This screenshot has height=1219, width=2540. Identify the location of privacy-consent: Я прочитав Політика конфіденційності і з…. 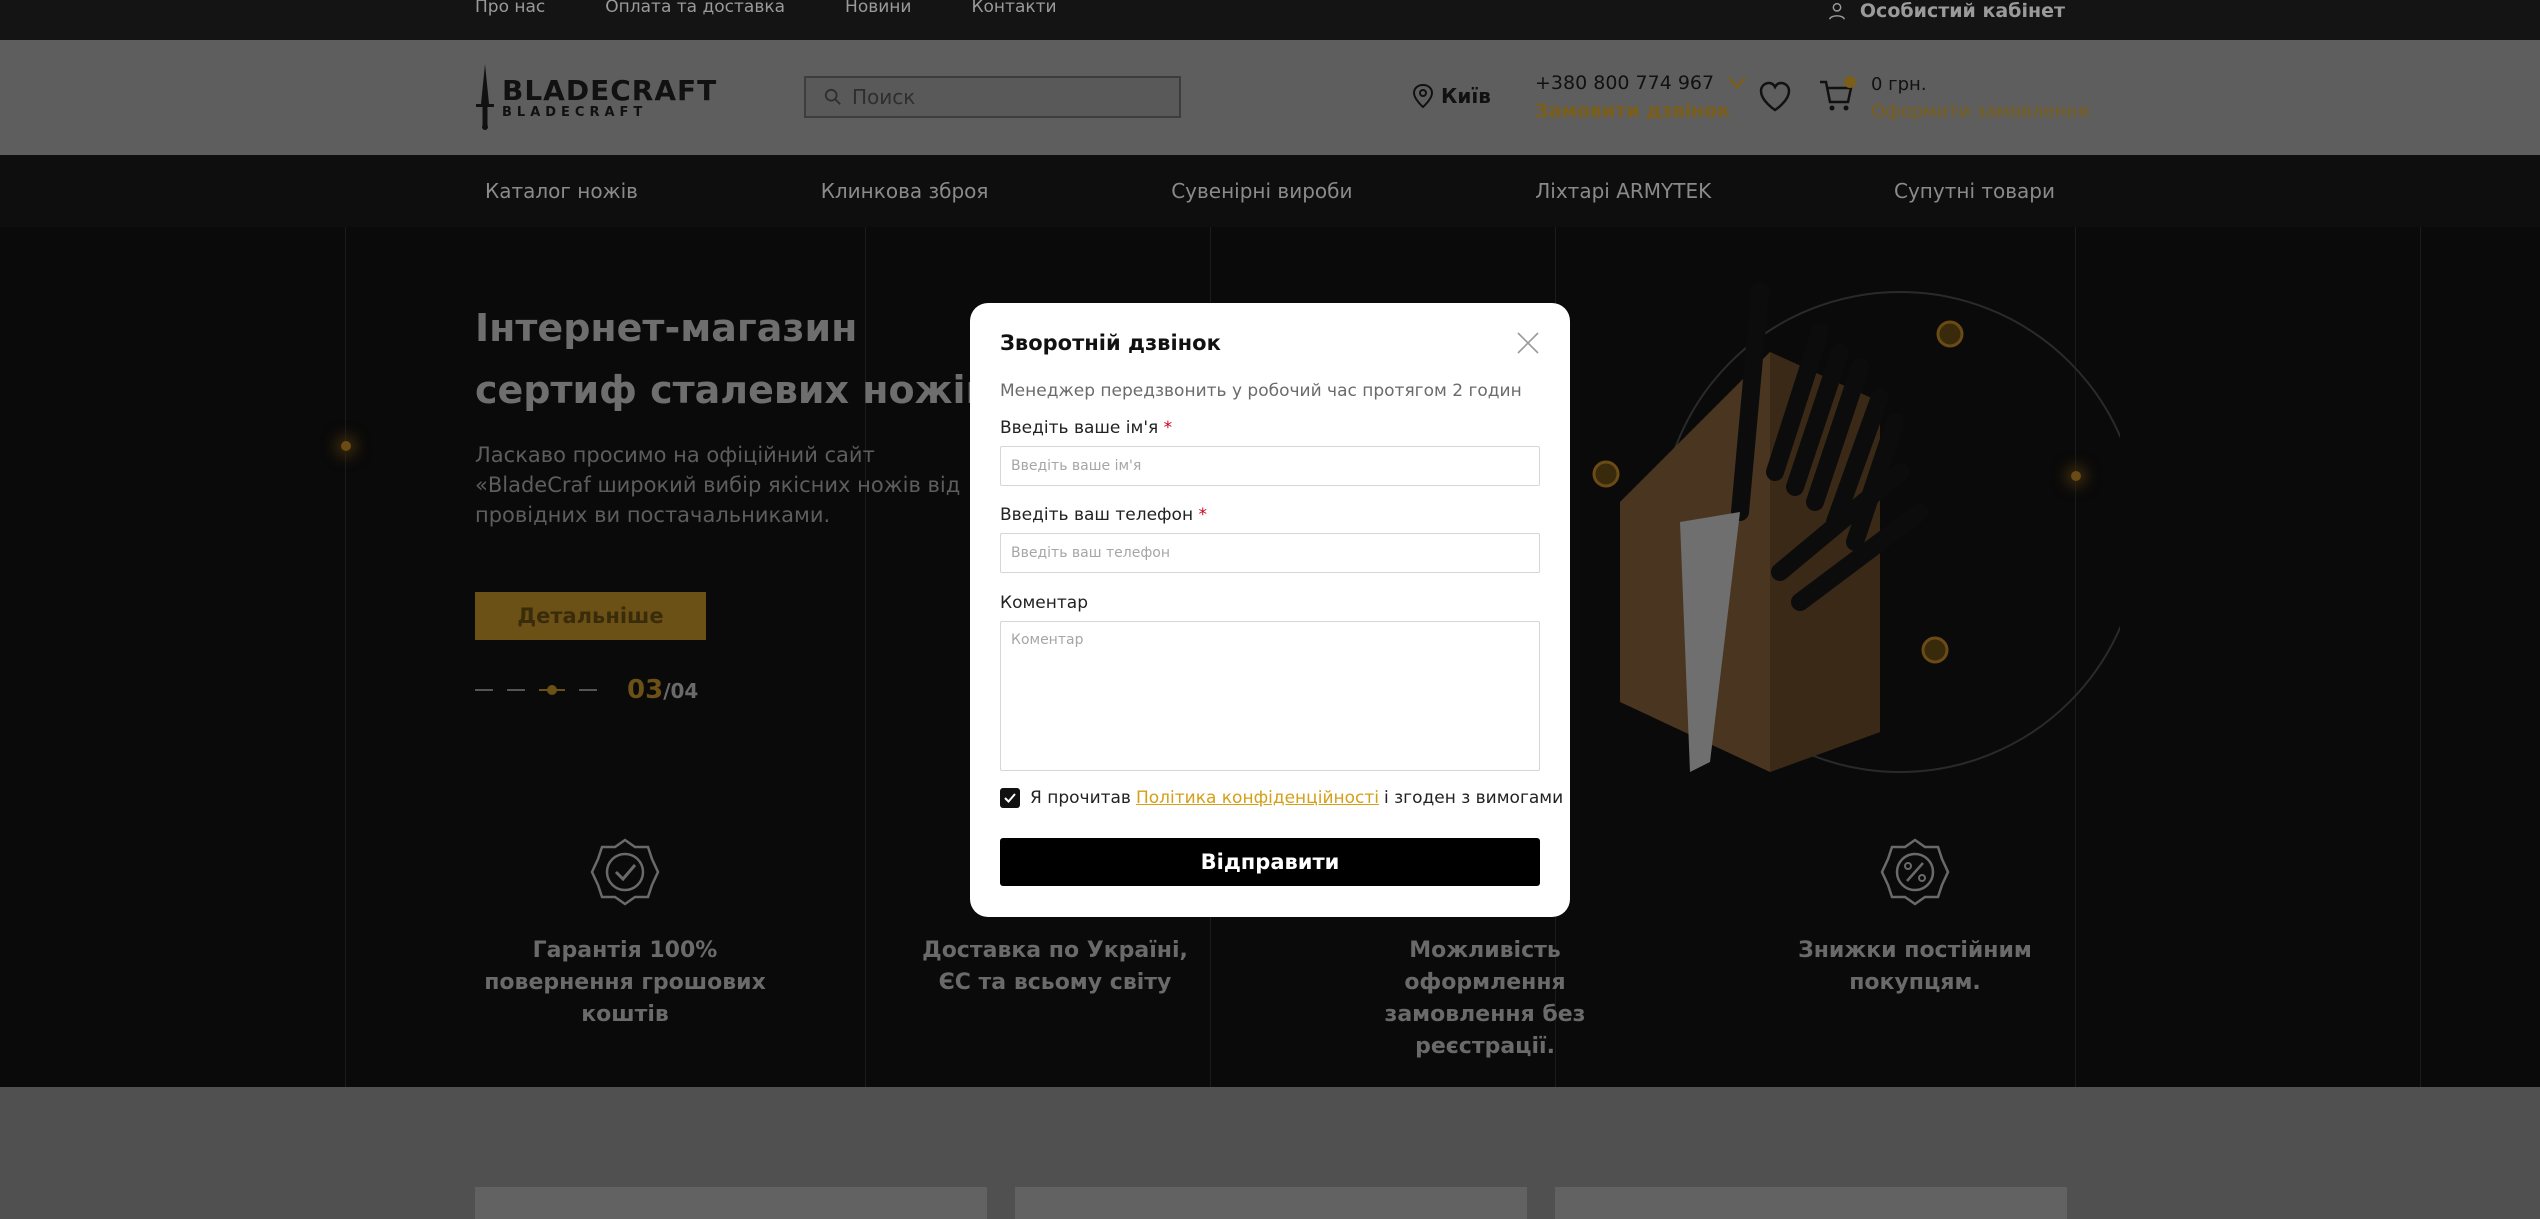
(1281, 798).